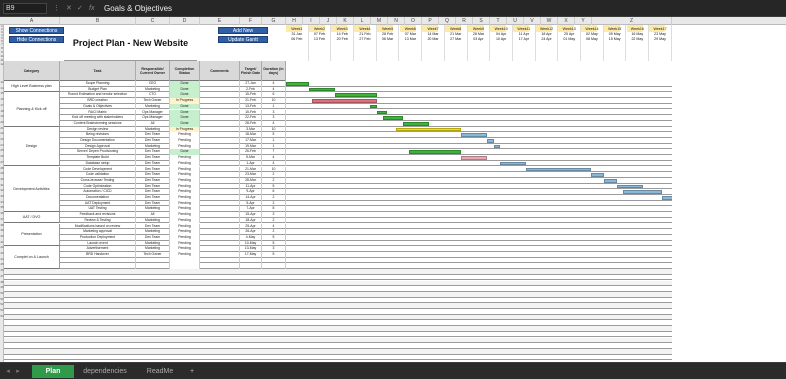 The width and height of the screenshot is (786, 379). What do you see at coordinates (98, 21) in the screenshot?
I see `column-header: B` at bounding box center [98, 21].